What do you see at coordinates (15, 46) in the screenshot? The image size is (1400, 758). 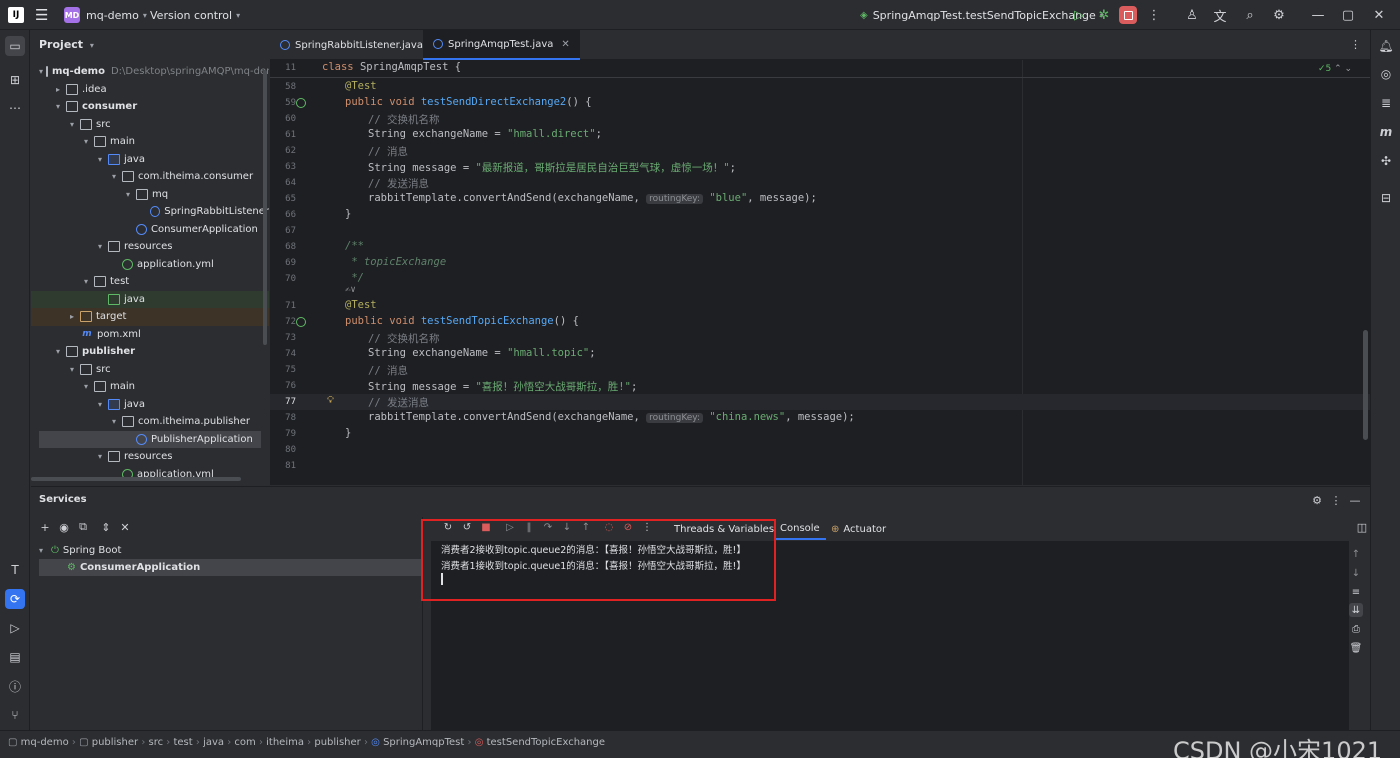 I see `project-tool-icon: ▭` at bounding box center [15, 46].